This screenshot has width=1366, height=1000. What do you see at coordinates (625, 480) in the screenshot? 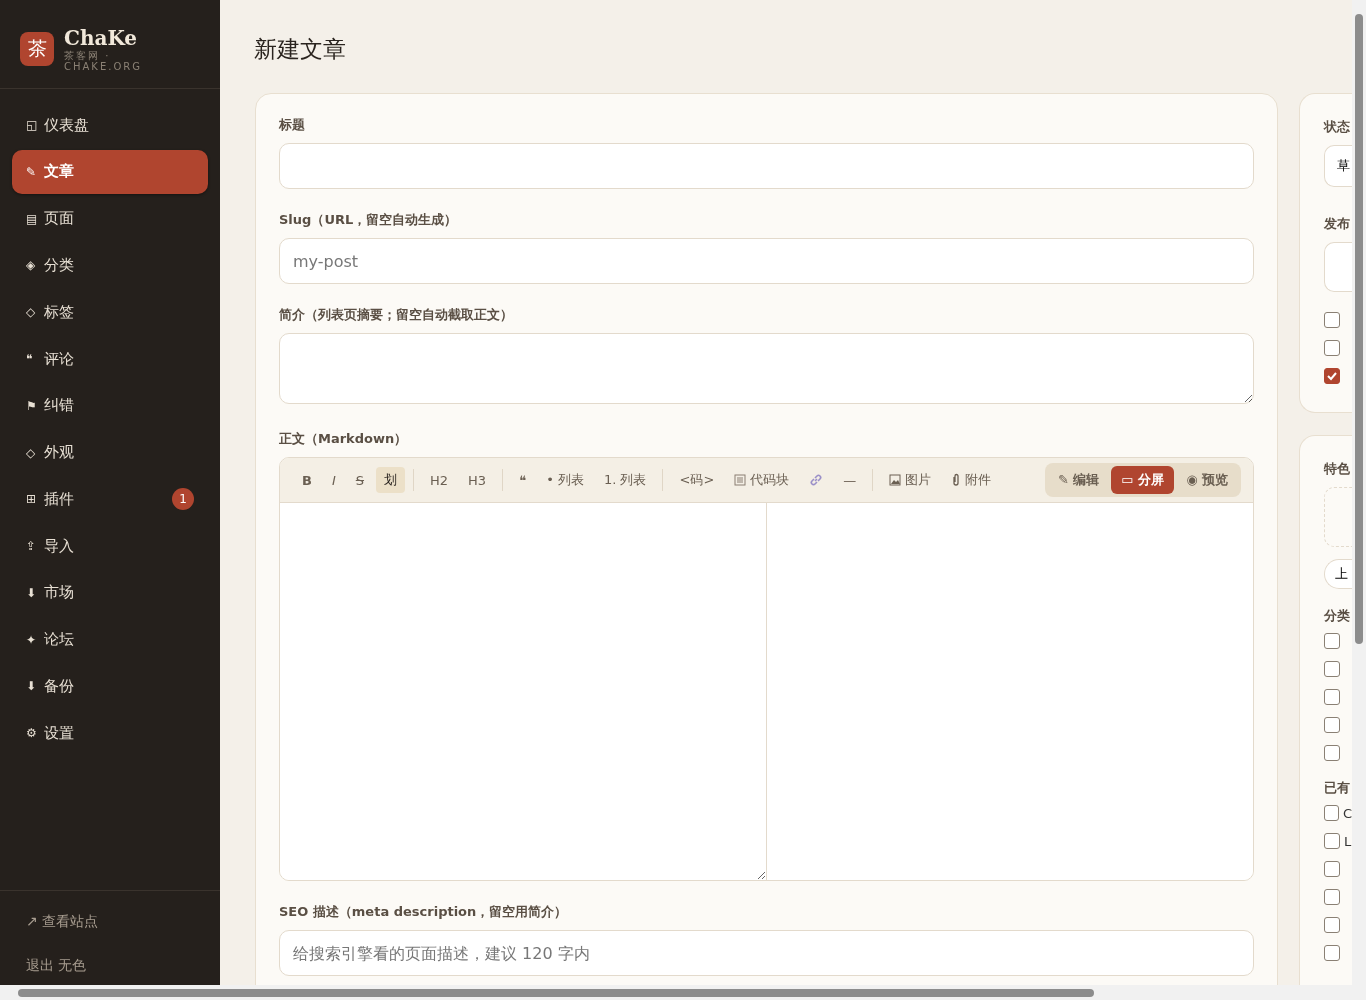
I see `format-button: 1. 列表` at bounding box center [625, 480].